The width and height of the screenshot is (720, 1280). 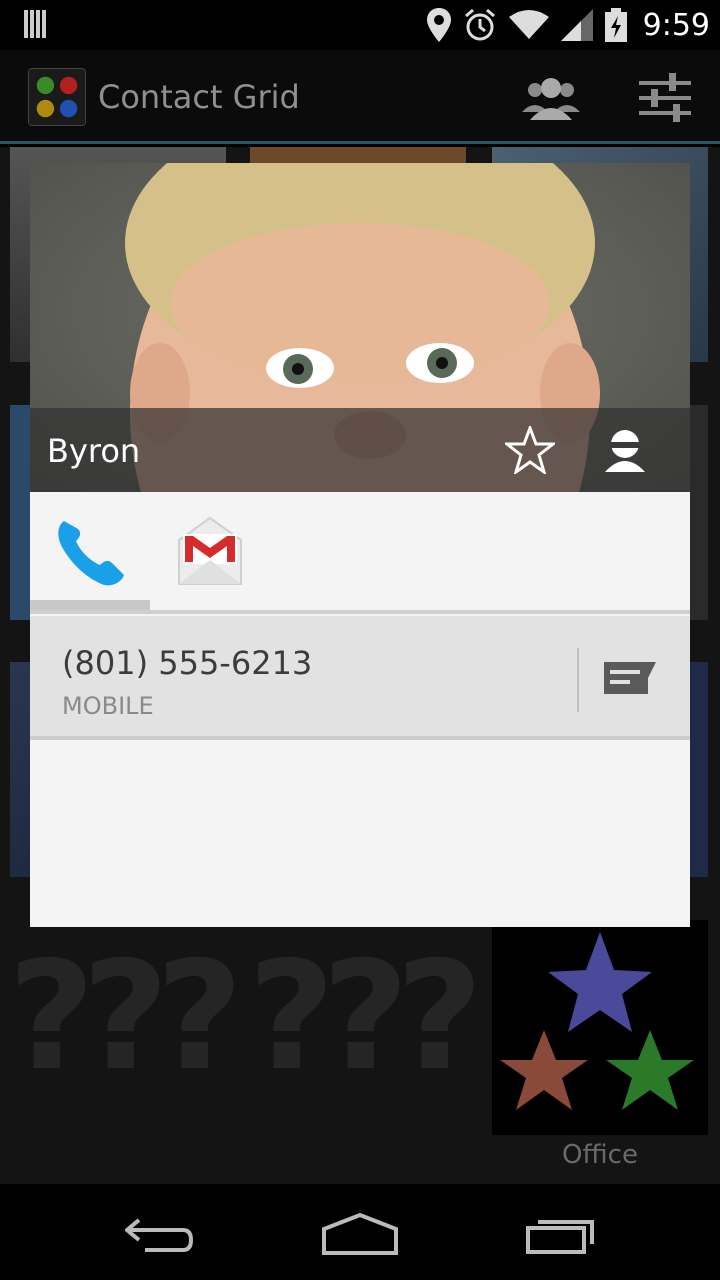 I want to click on settings-sliders-icon, so click(x=665, y=97).